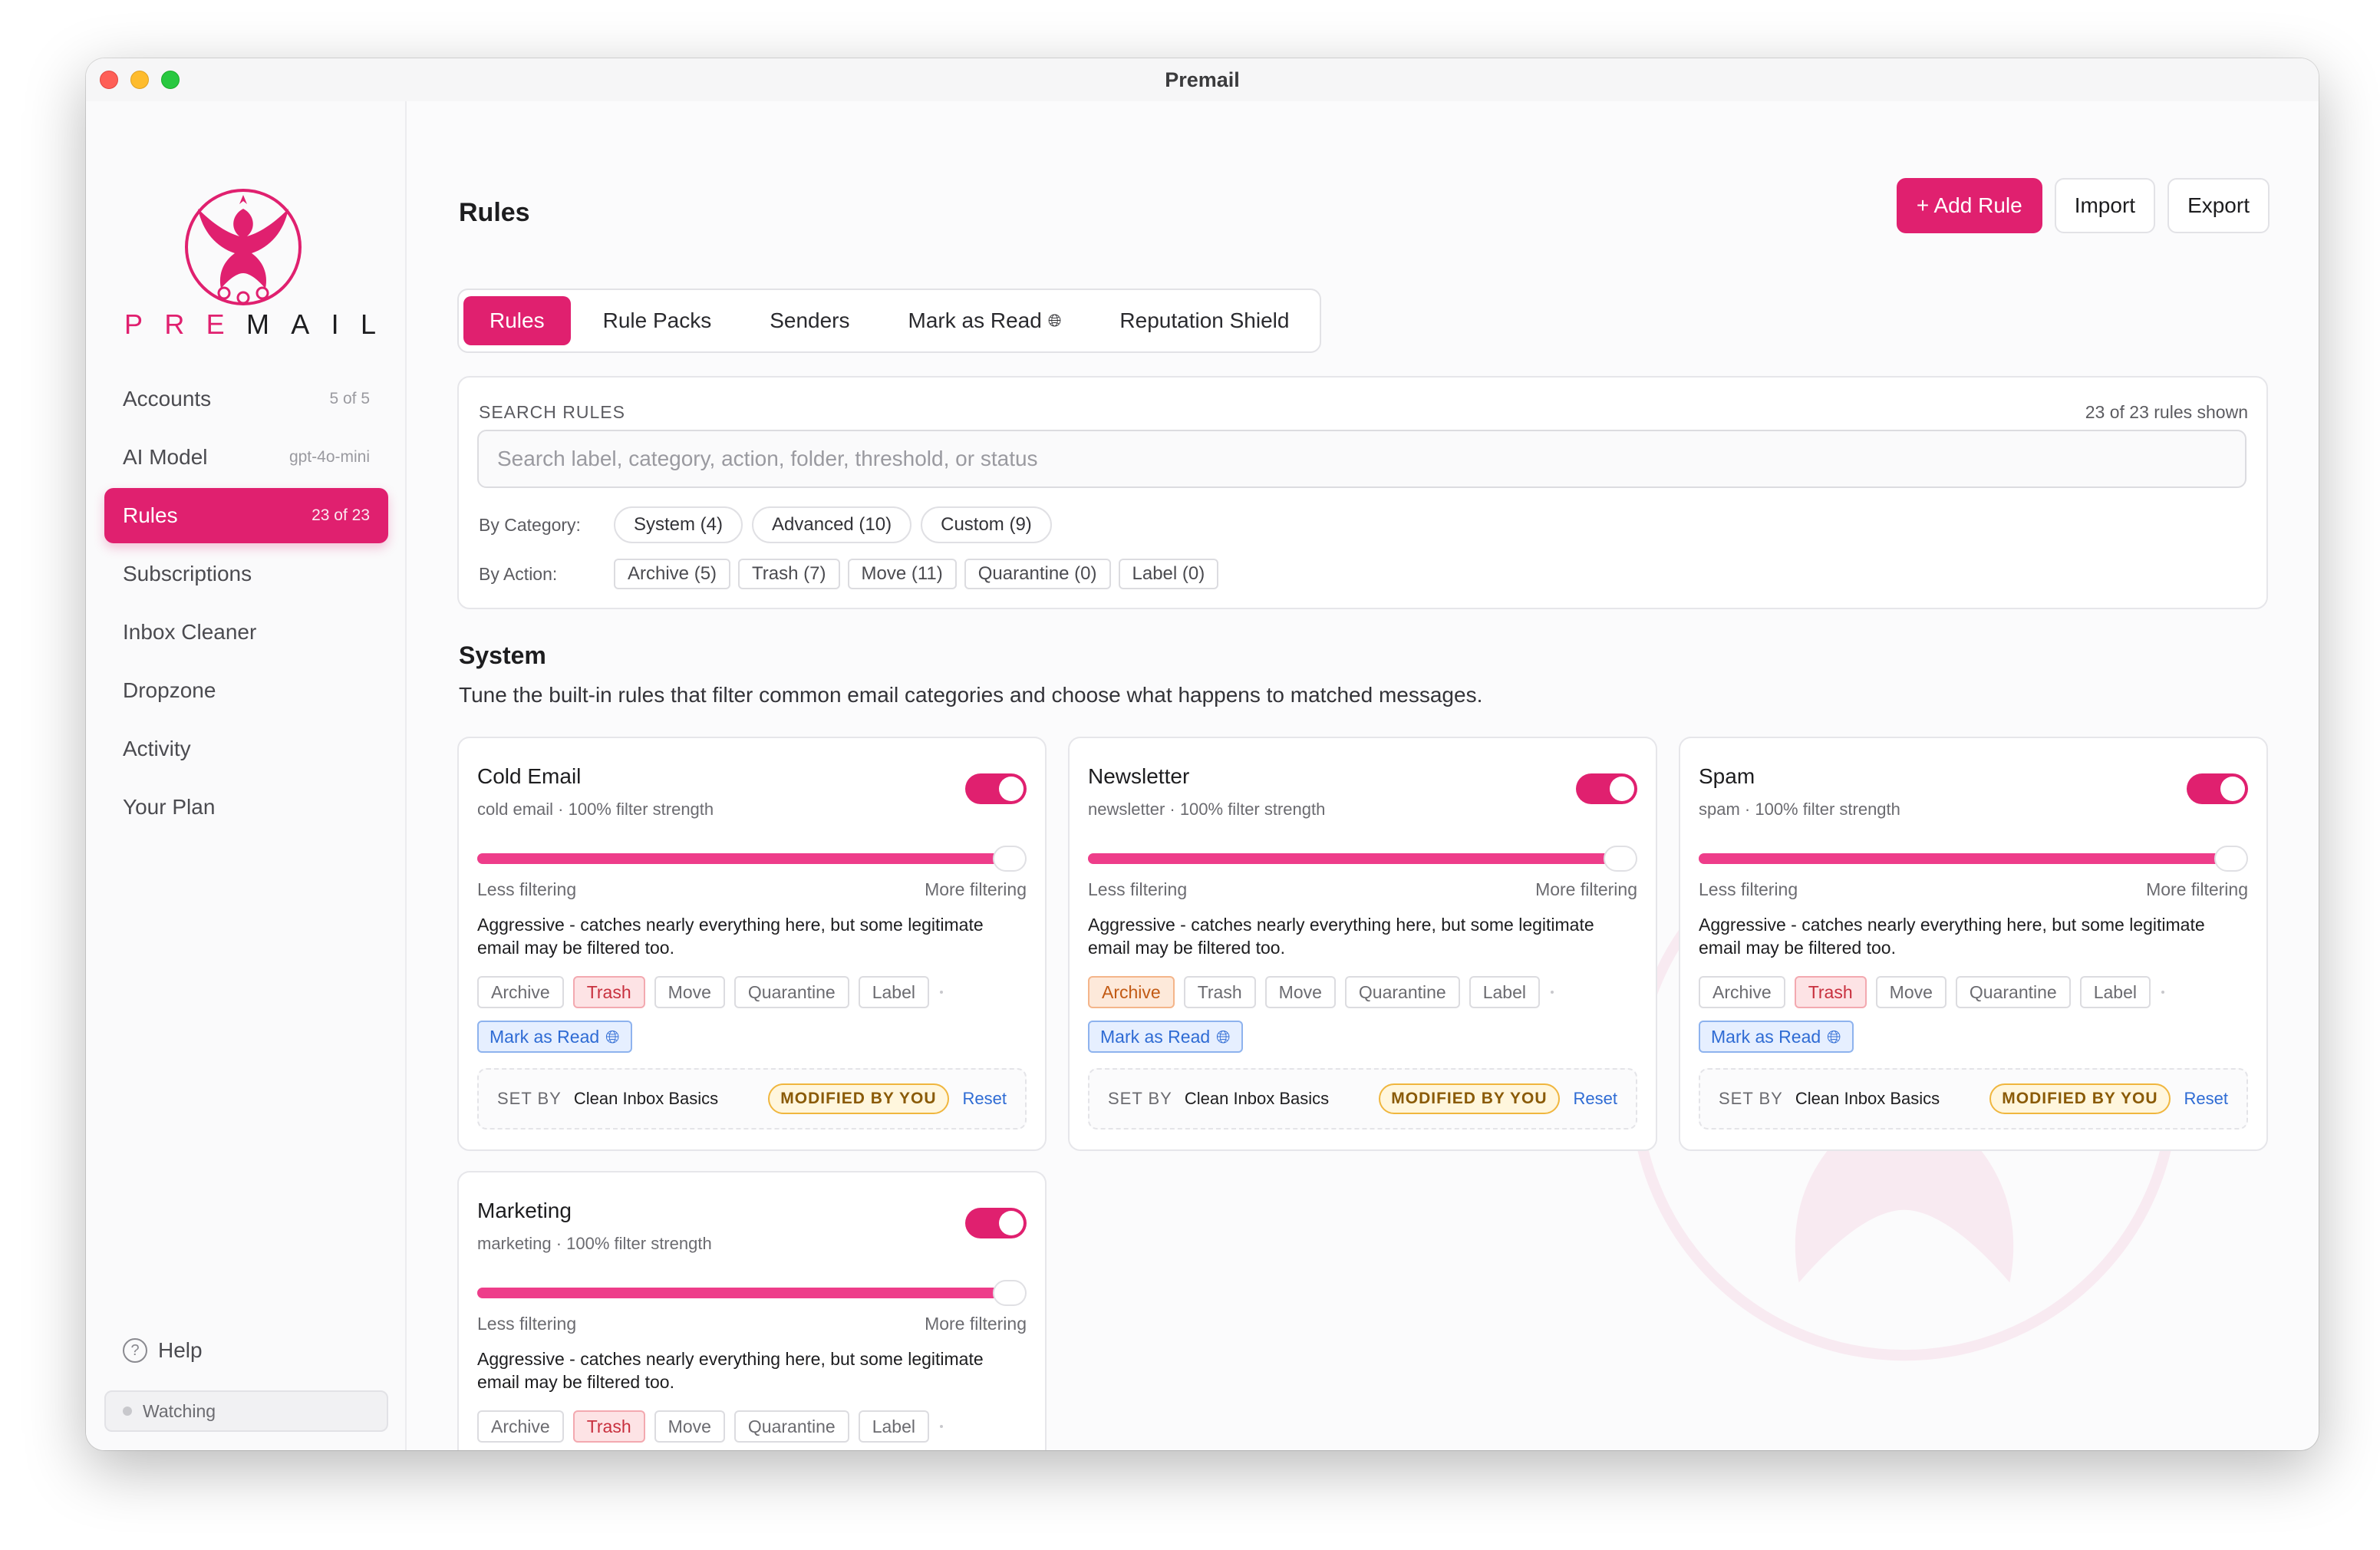 Image resolution: width=2380 pixels, height=1550 pixels. What do you see at coordinates (246, 515) in the screenshot?
I see `sidebar-item-rules: Rules 23 of 23` at bounding box center [246, 515].